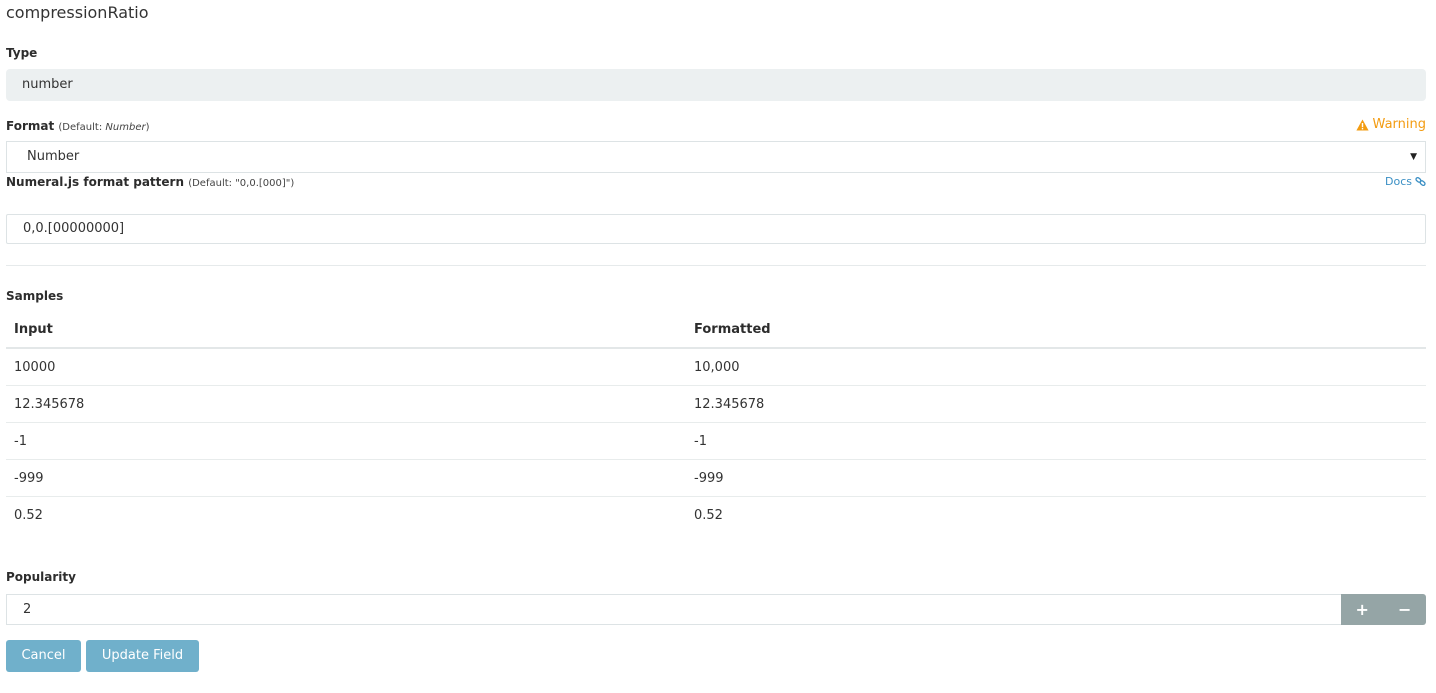  Describe the element at coordinates (35, 296) in the screenshot. I see `samples-label: Samples` at that location.